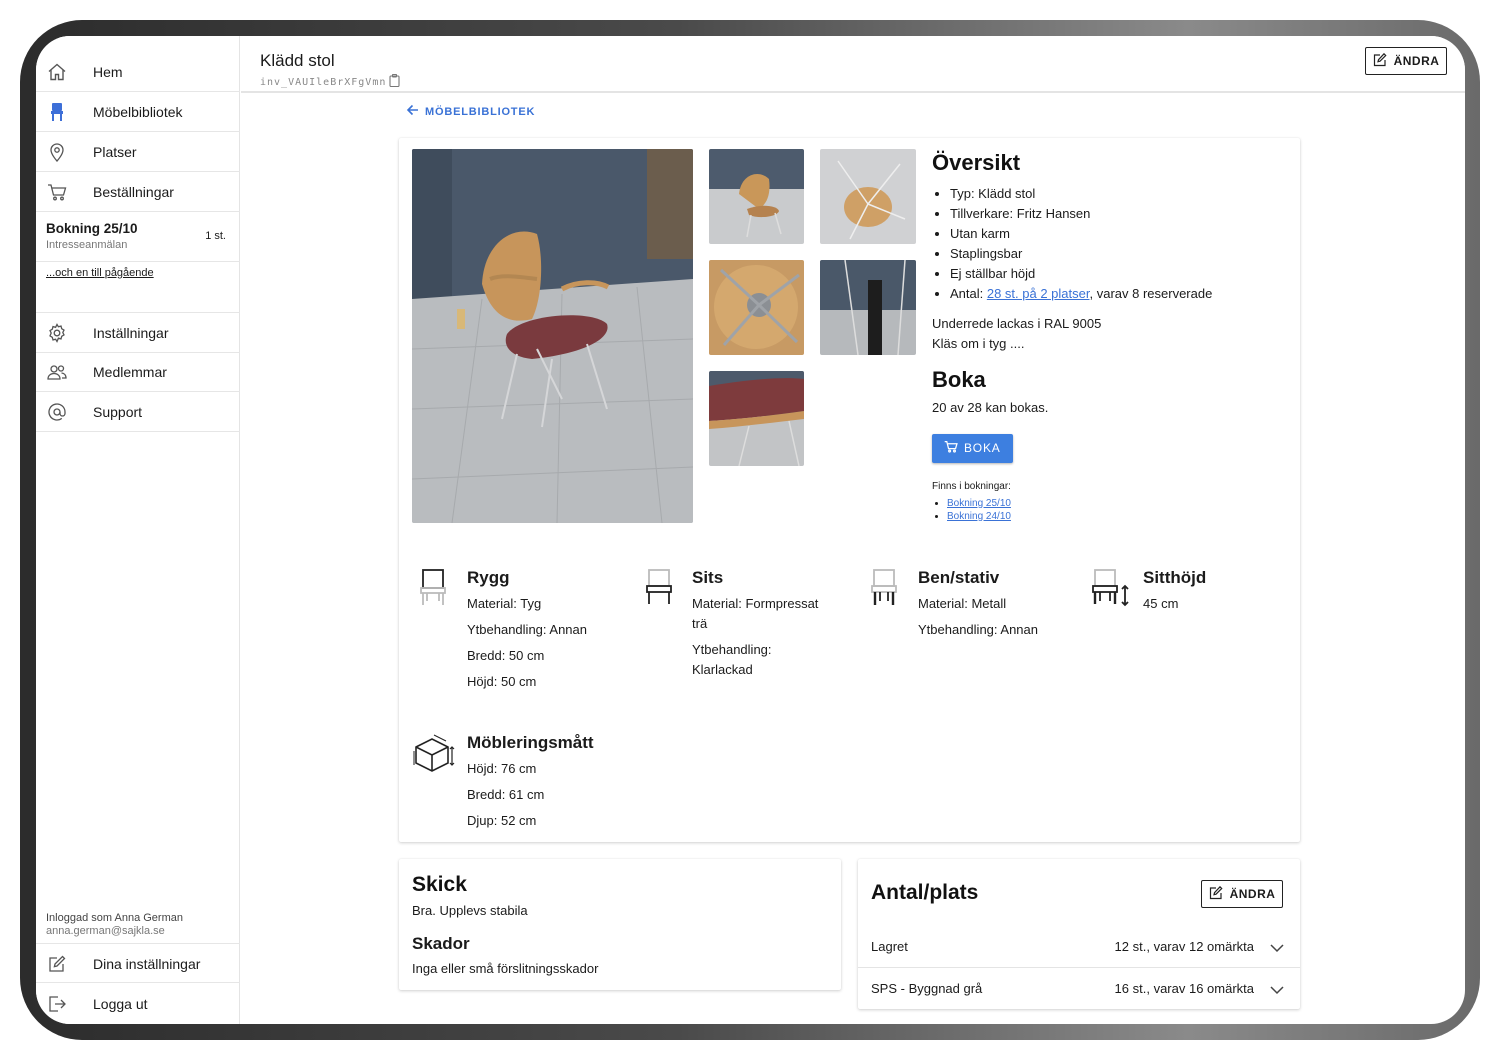  What do you see at coordinates (297, 60) in the screenshot?
I see `page-title: Klädd stol` at bounding box center [297, 60].